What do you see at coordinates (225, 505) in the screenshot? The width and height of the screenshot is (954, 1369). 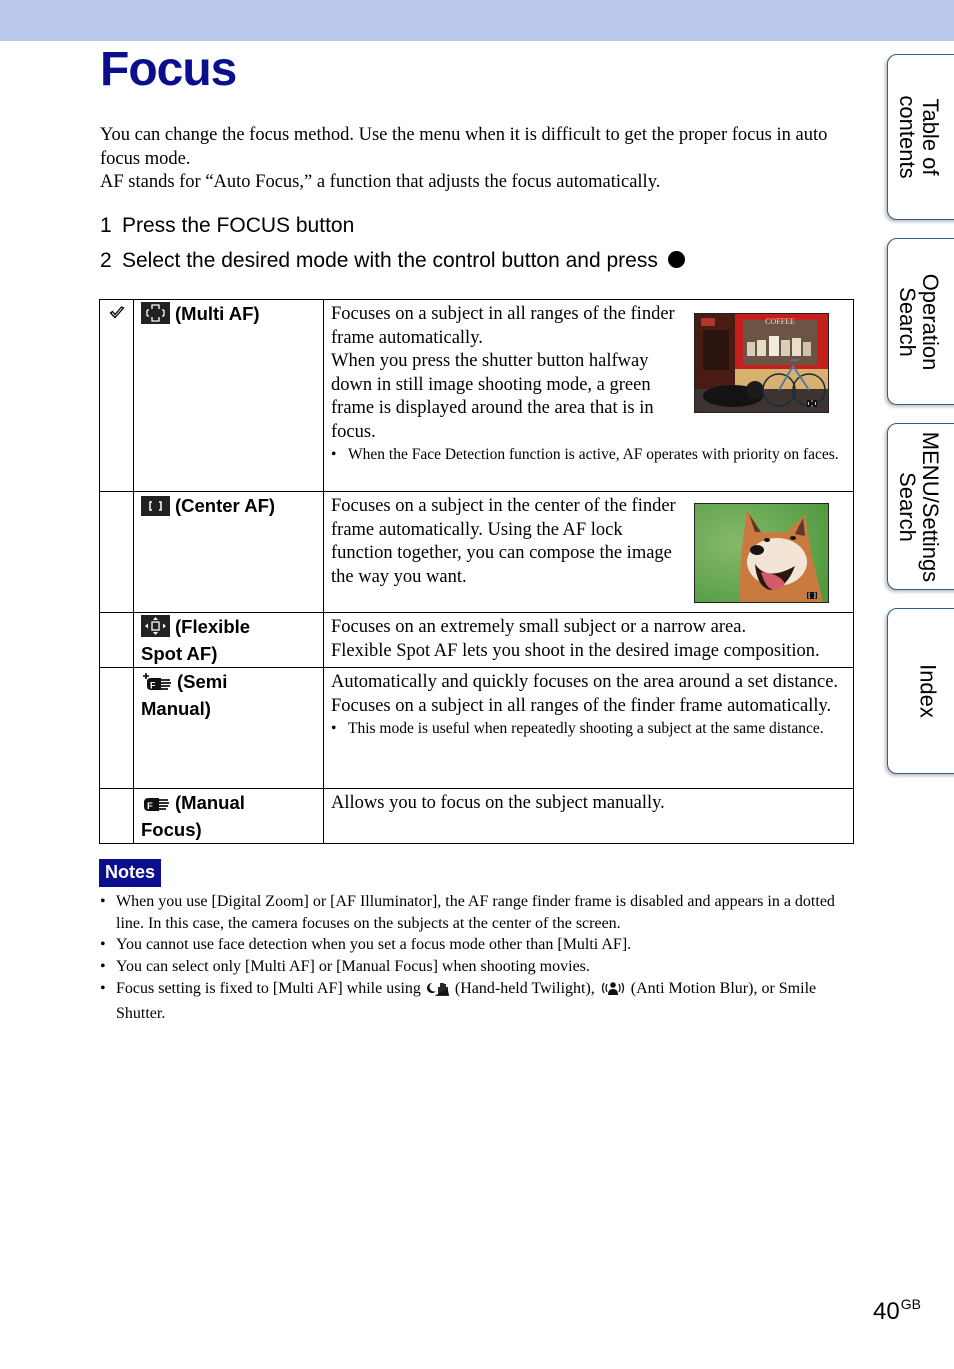 I see `mode-name: (Center AF)` at bounding box center [225, 505].